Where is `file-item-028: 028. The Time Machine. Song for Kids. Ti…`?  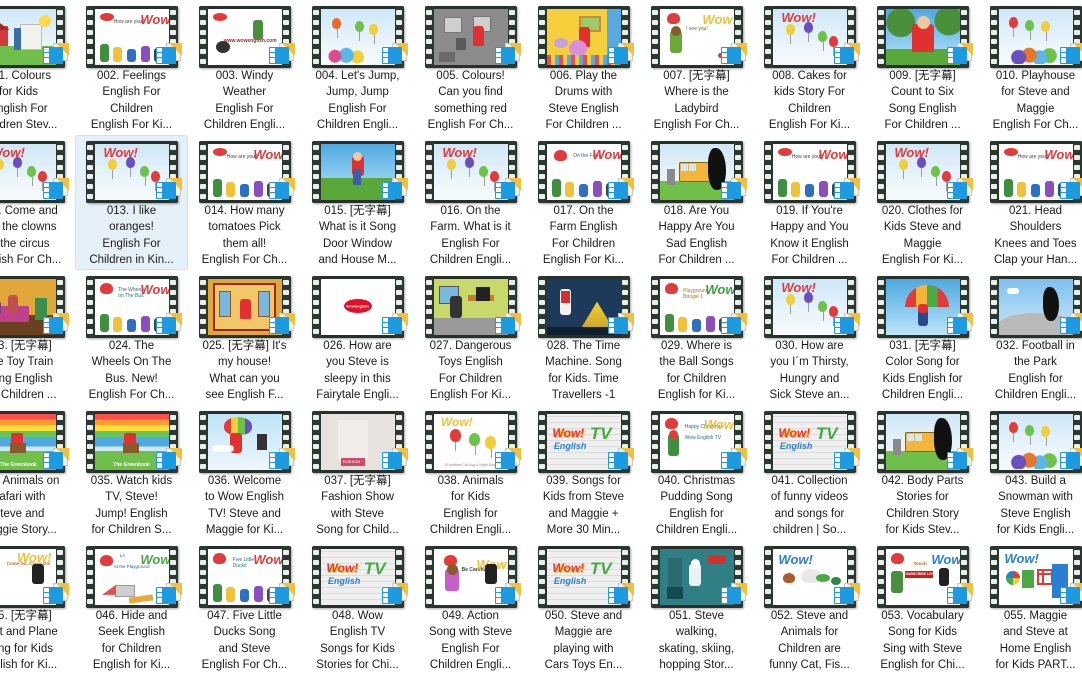 file-item-028: 028. The Time Machine. Song for Kids. Ti… is located at coordinates (583, 337).